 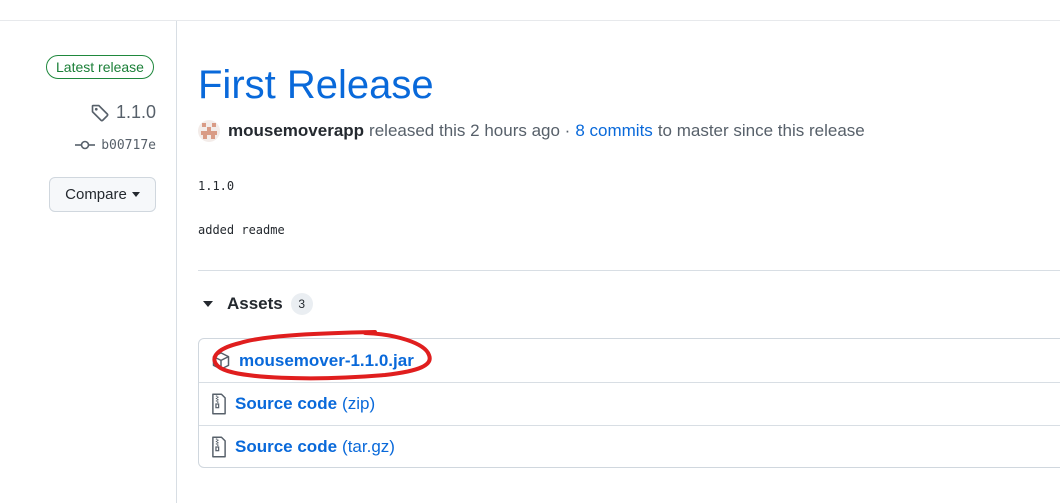 I want to click on tag-icon, so click(x=100, y=112).